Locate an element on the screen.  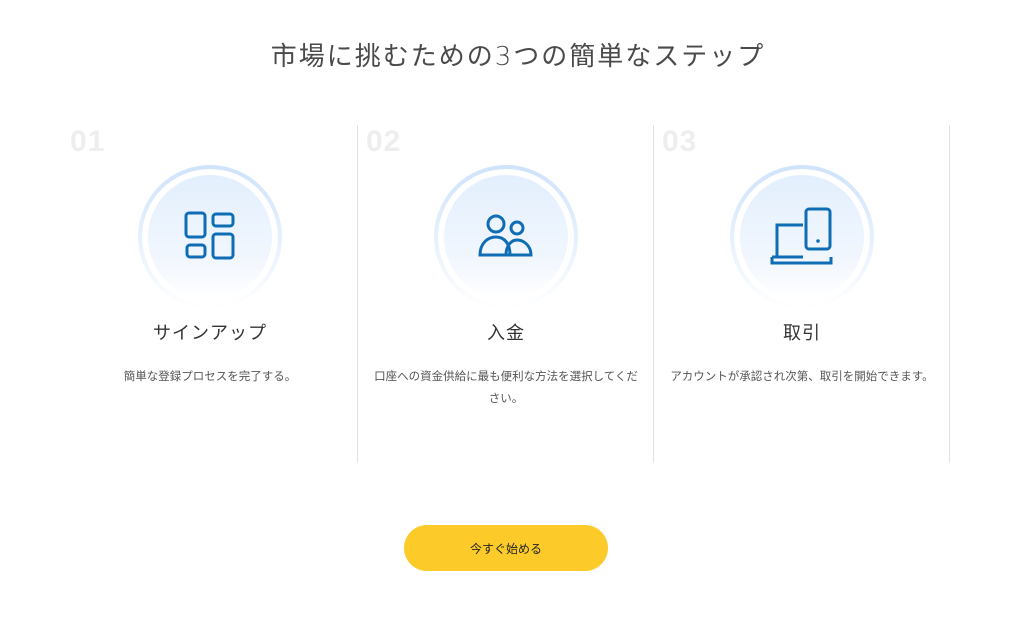
start-now-button: 今すぐ始める is located at coordinates (506, 548).